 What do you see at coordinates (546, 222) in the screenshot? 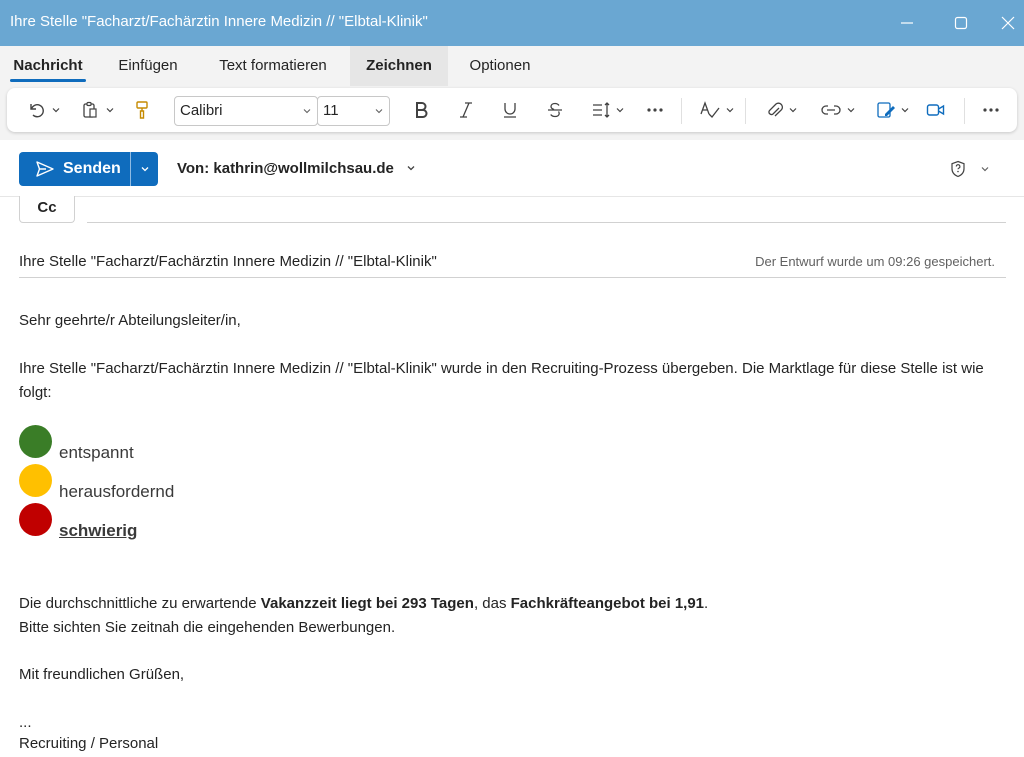
I see `cc-input-line` at bounding box center [546, 222].